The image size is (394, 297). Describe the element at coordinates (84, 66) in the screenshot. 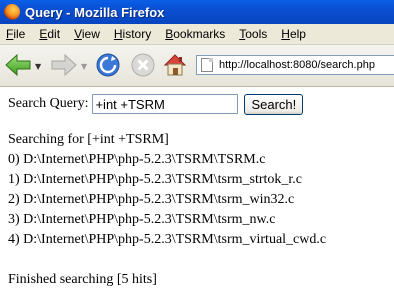

I see `forward-history-dropdown-icon: ▼` at that location.